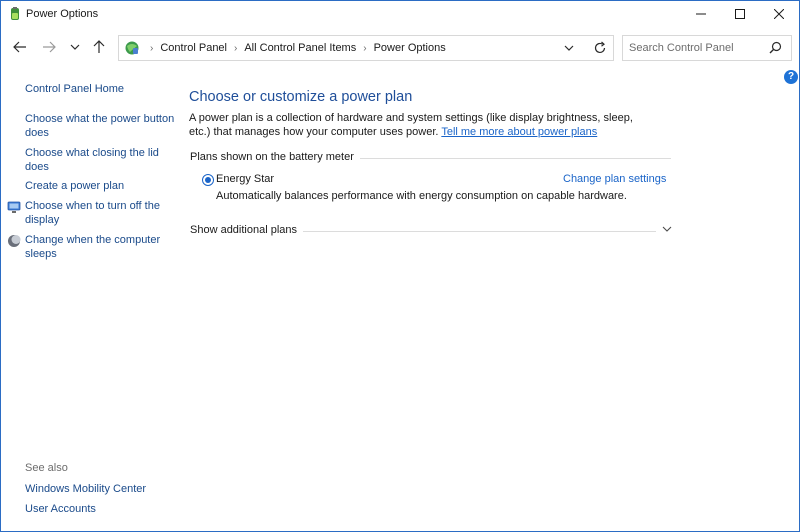  Describe the element at coordinates (100, 247) in the screenshot. I see `computer-sleeps-link: Change when the computer sleeps` at that location.